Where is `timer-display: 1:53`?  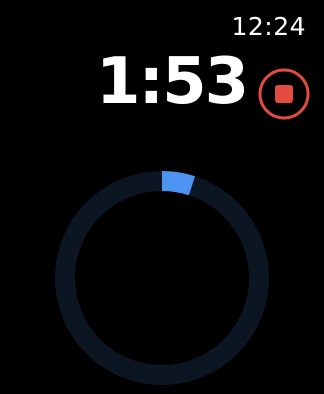 timer-display: 1:53 is located at coordinates (172, 82).